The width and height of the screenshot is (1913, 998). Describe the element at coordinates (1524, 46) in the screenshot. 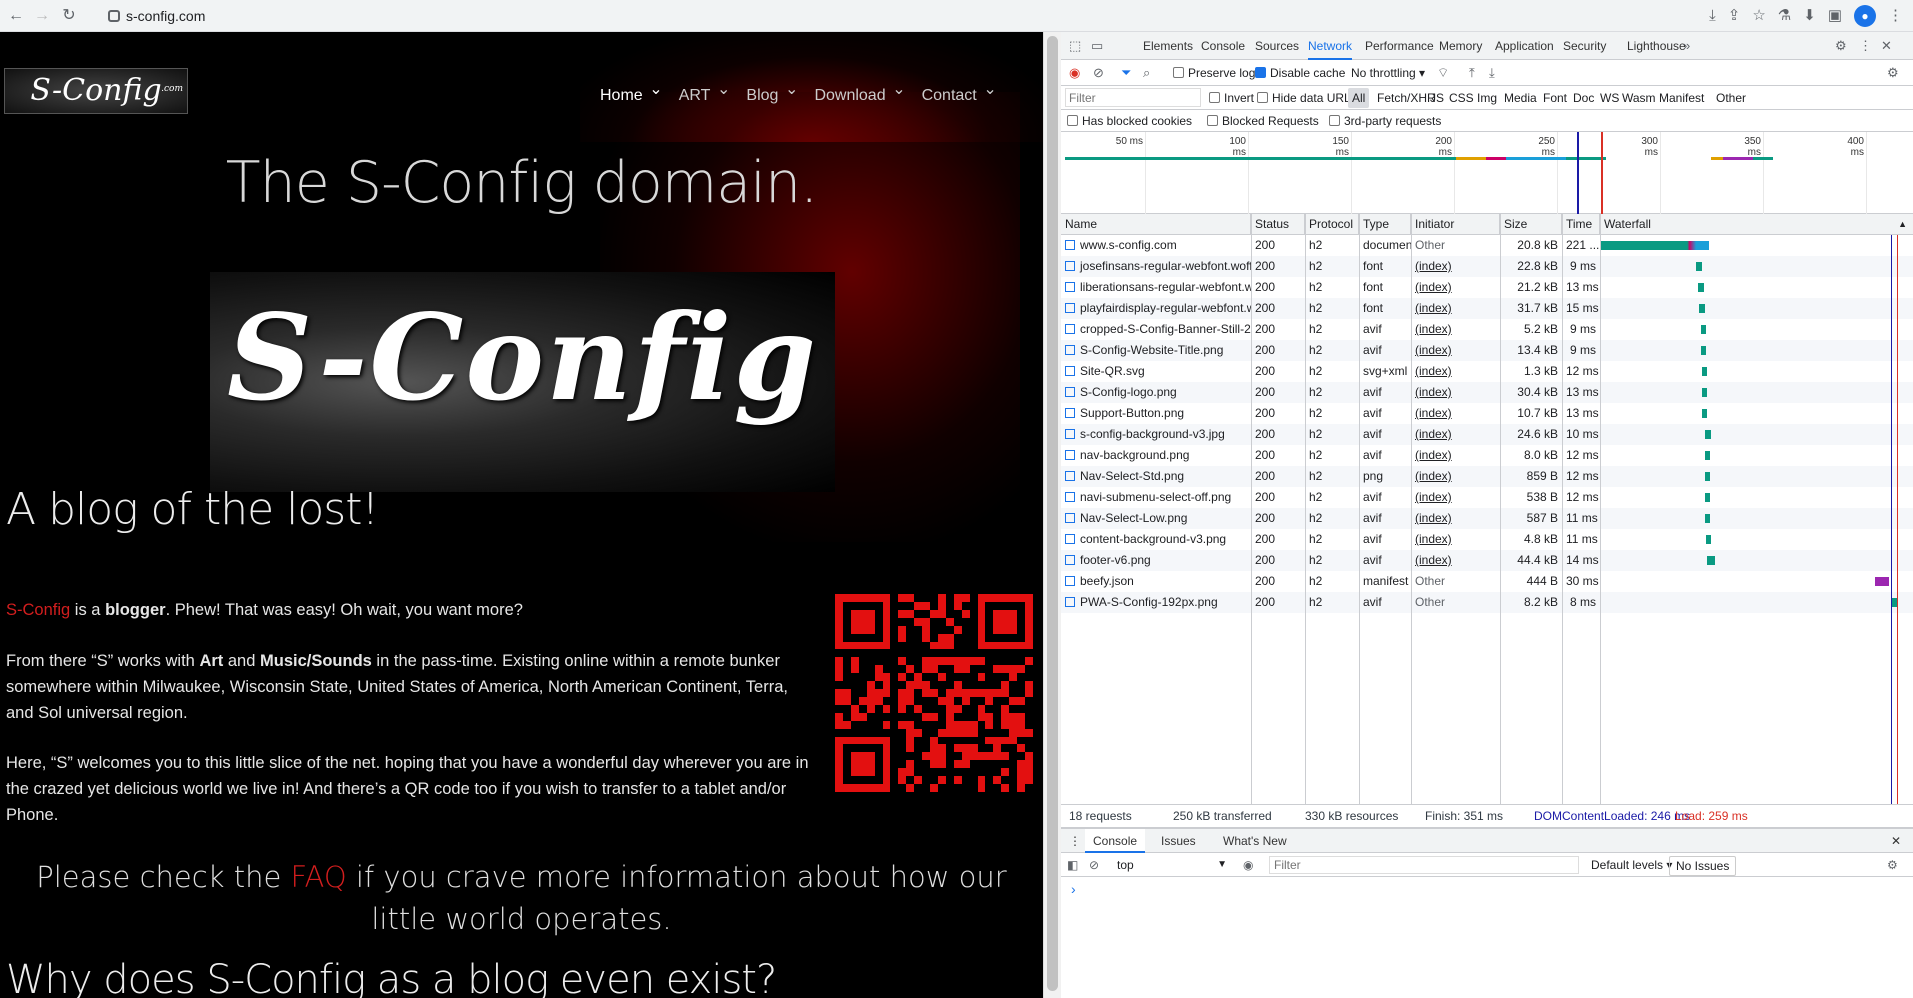

I see `tab-application: Application` at that location.